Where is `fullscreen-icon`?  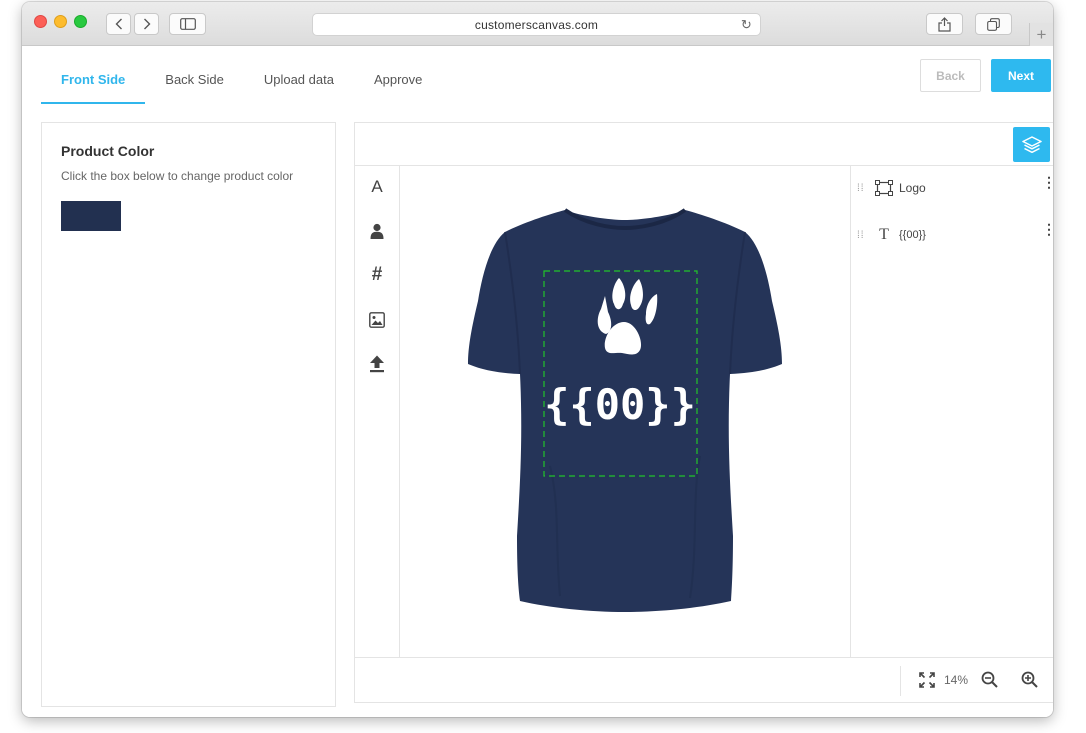
fullscreen-icon is located at coordinates (927, 680).